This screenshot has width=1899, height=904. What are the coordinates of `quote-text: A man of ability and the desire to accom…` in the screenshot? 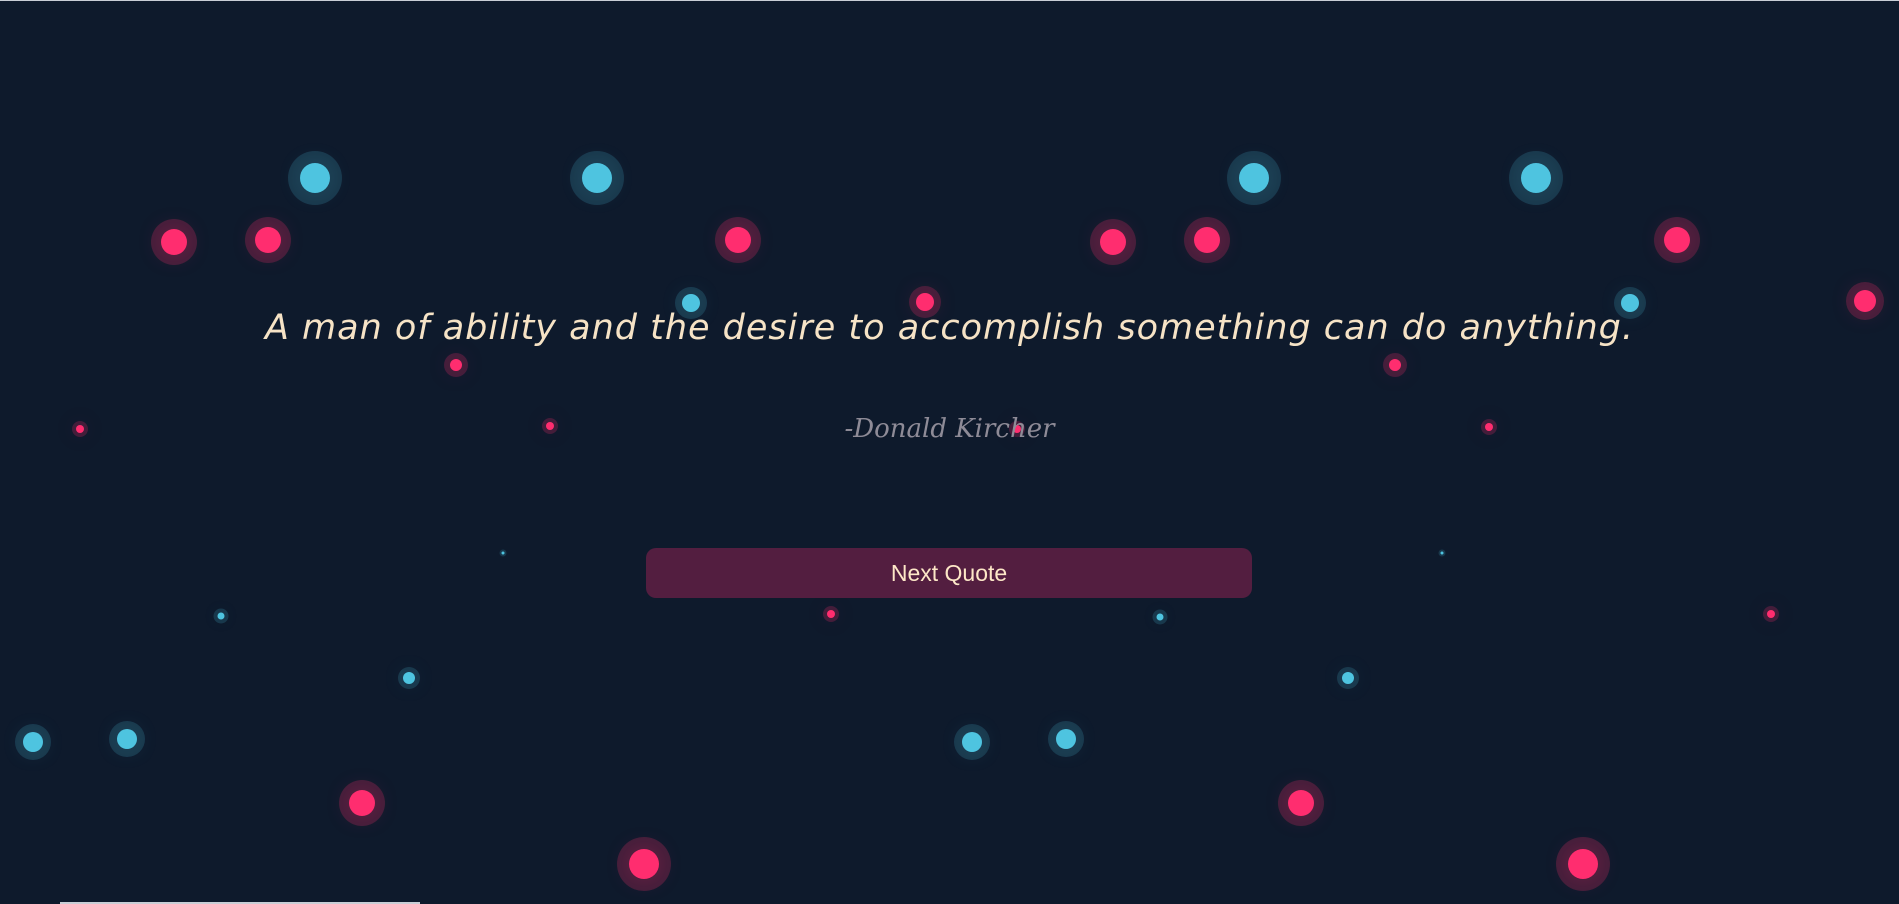 It's located at (949, 328).